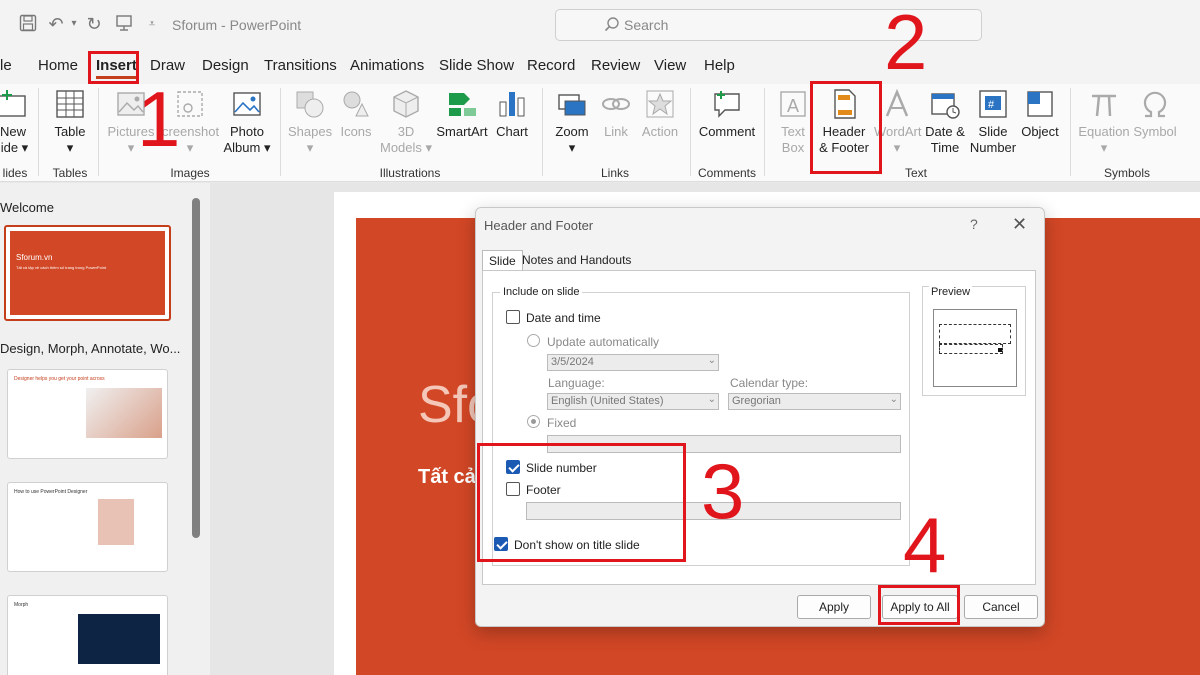 Image resolution: width=1200 pixels, height=675 pixels. Describe the element at coordinates (774, 25) in the screenshot. I see `search-input` at that location.